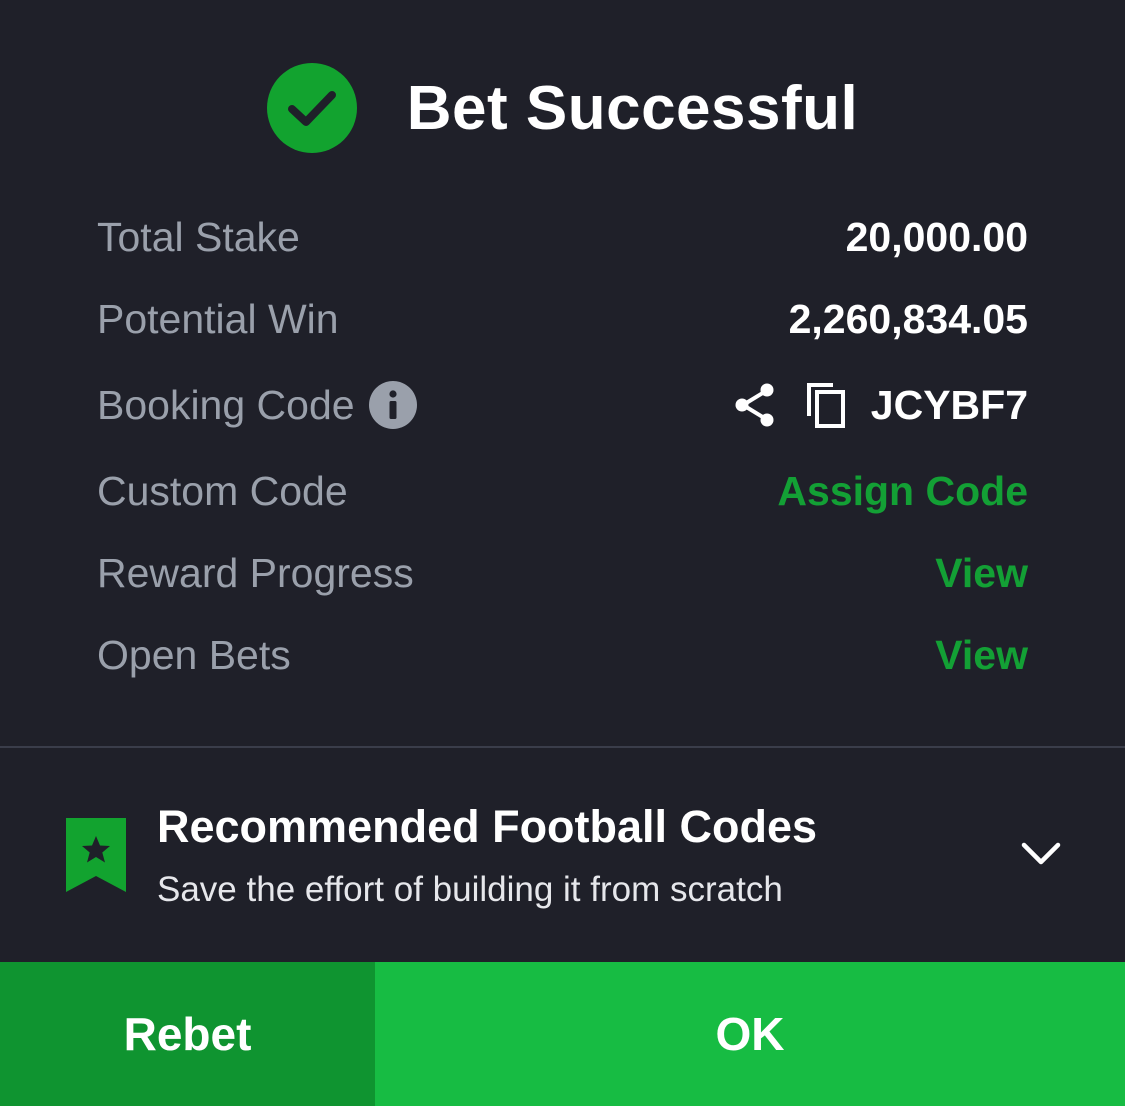 This screenshot has width=1125, height=1106. Describe the element at coordinates (981, 573) in the screenshot. I see `reward-progress-view-link: View` at that location.